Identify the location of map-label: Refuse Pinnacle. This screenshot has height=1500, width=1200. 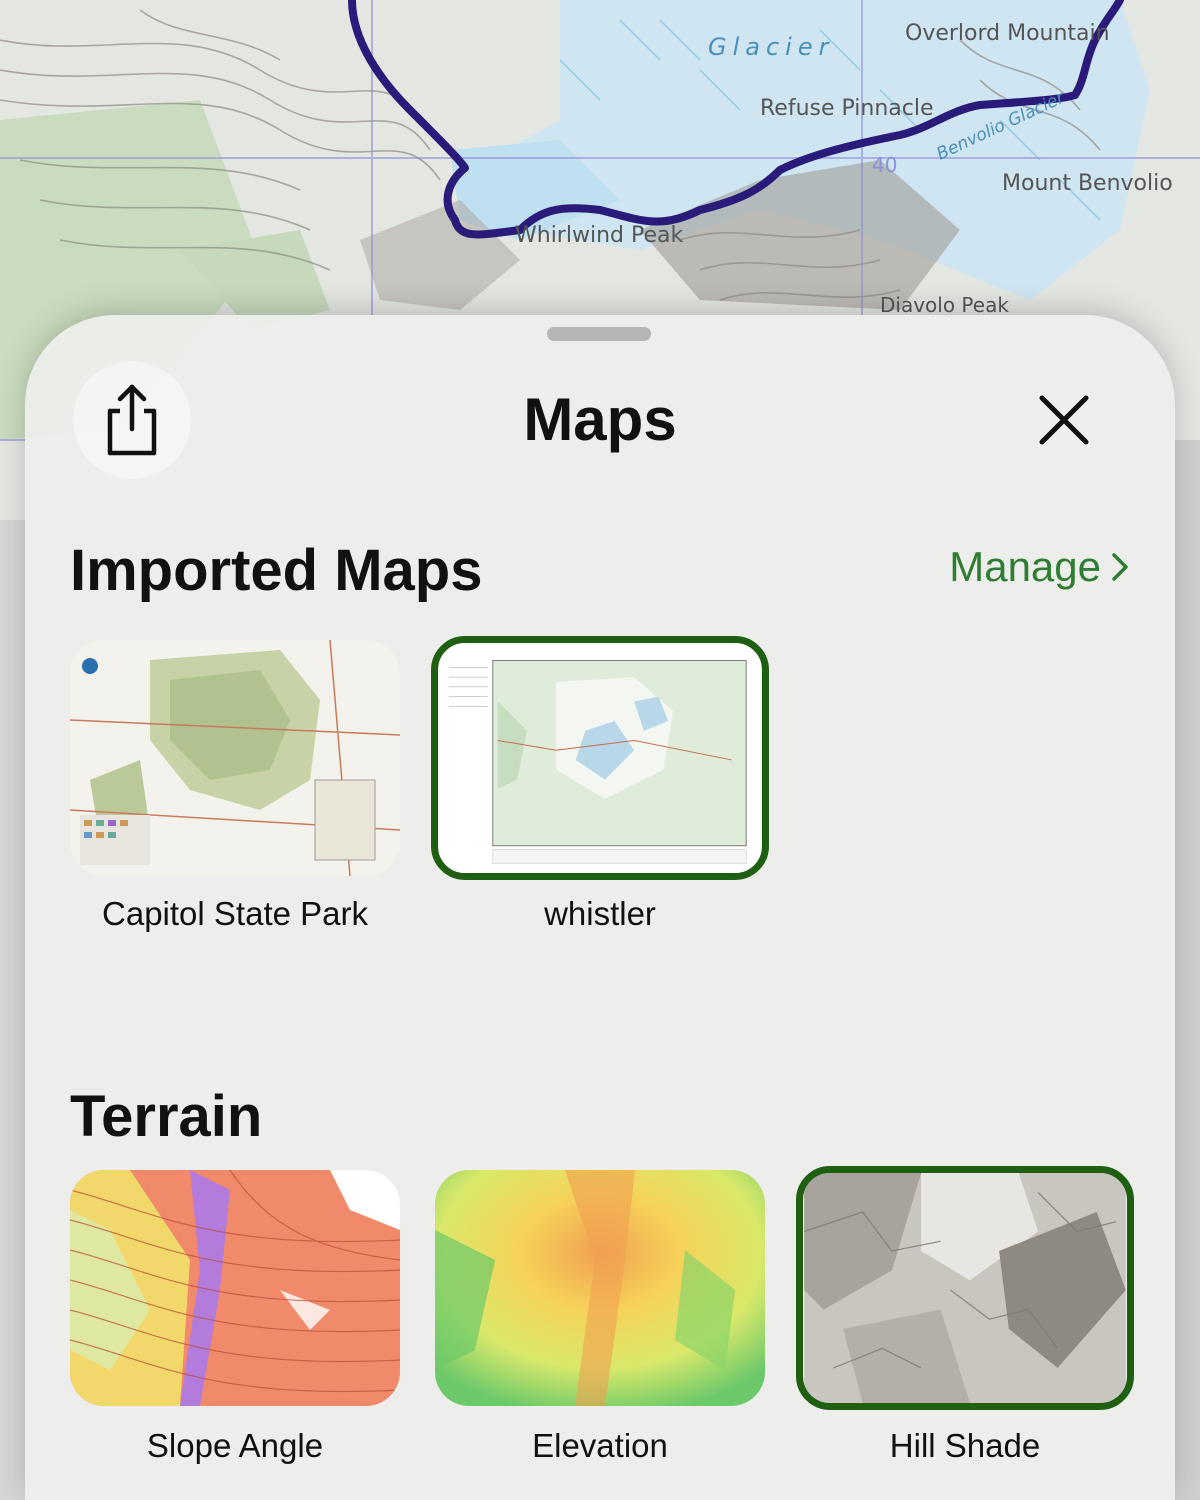
(847, 108).